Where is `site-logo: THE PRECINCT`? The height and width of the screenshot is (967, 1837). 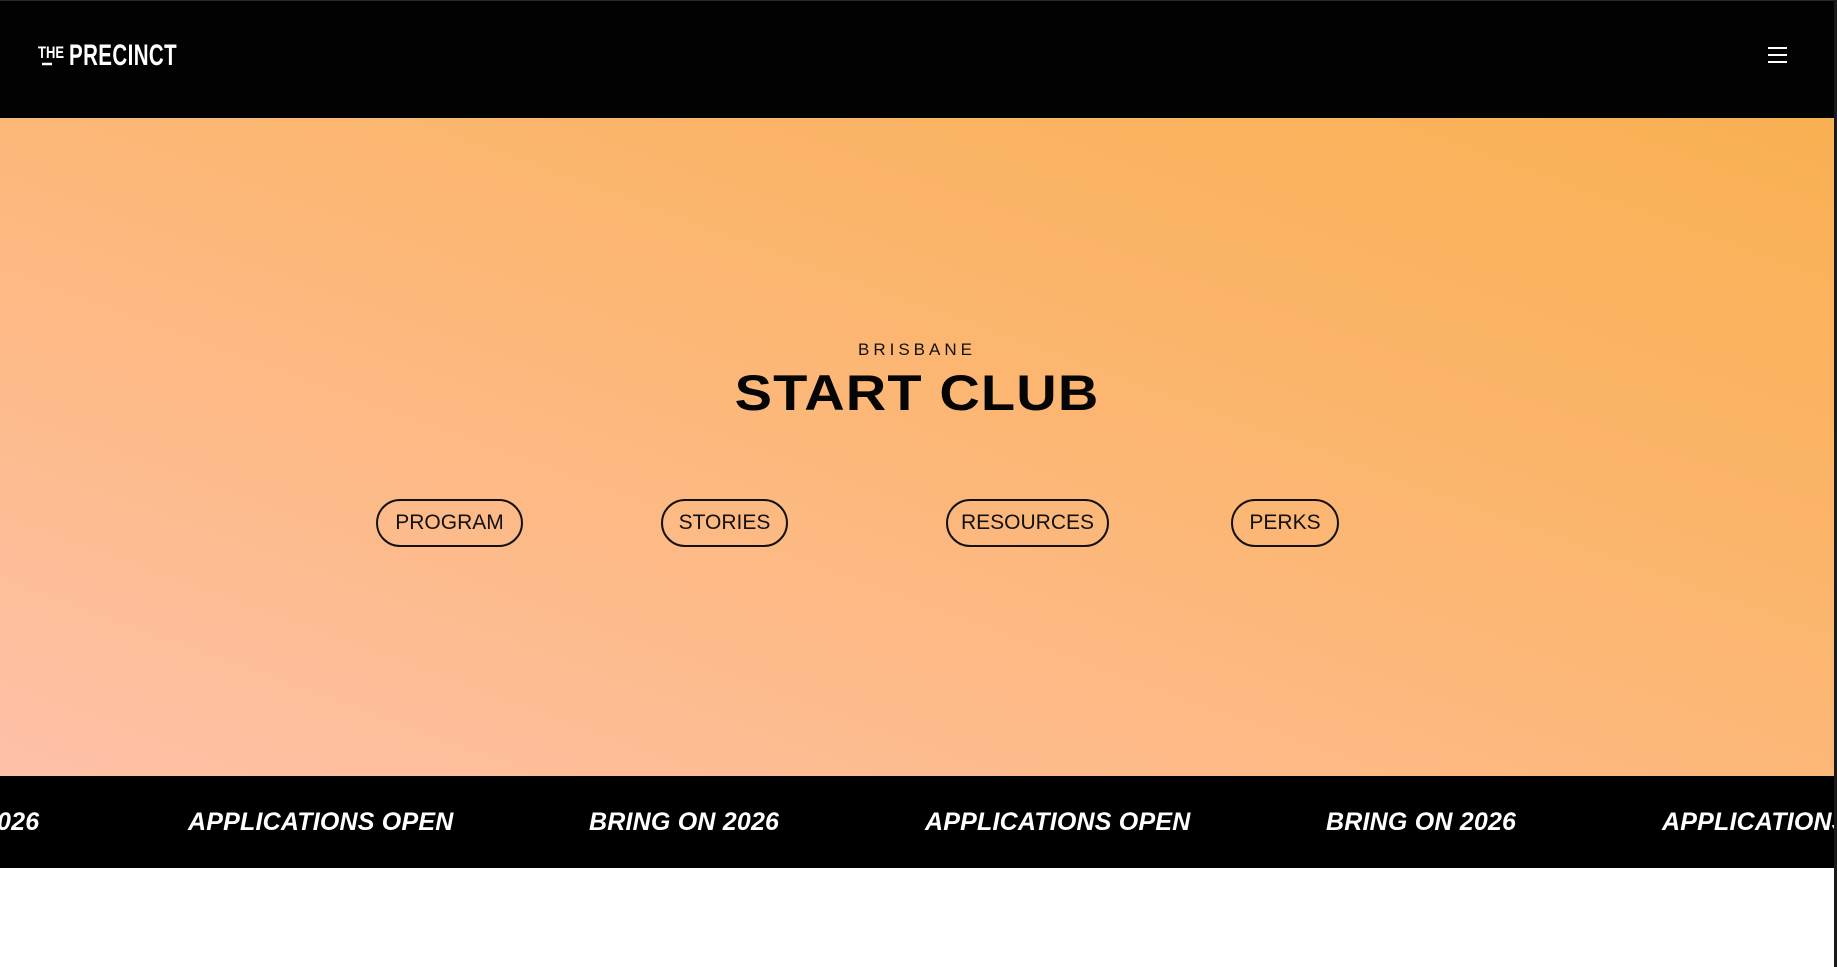 site-logo: THE PRECINCT is located at coordinates (119, 56).